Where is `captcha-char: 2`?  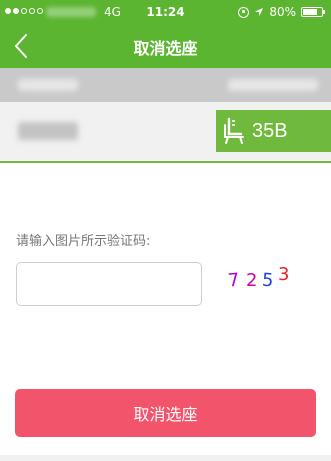
captcha-char: 2 is located at coordinates (252, 280).